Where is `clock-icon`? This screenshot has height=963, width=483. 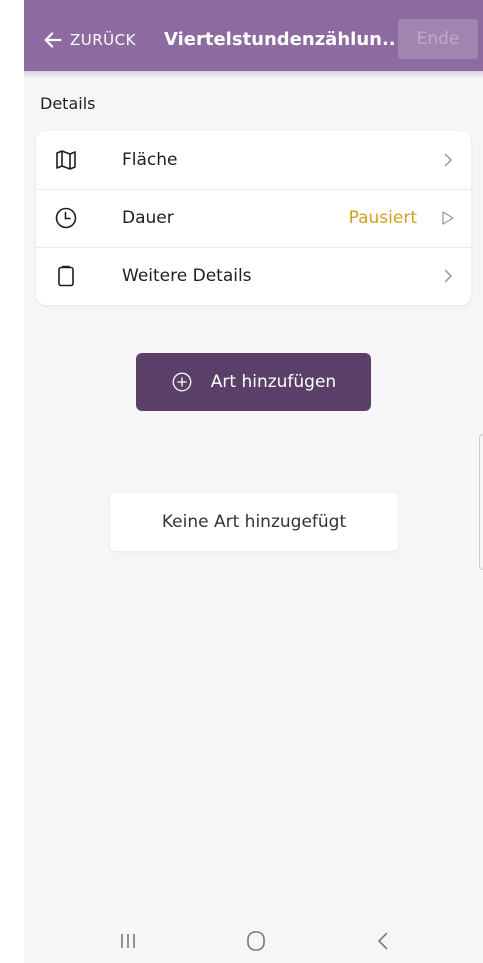
clock-icon is located at coordinates (66, 218).